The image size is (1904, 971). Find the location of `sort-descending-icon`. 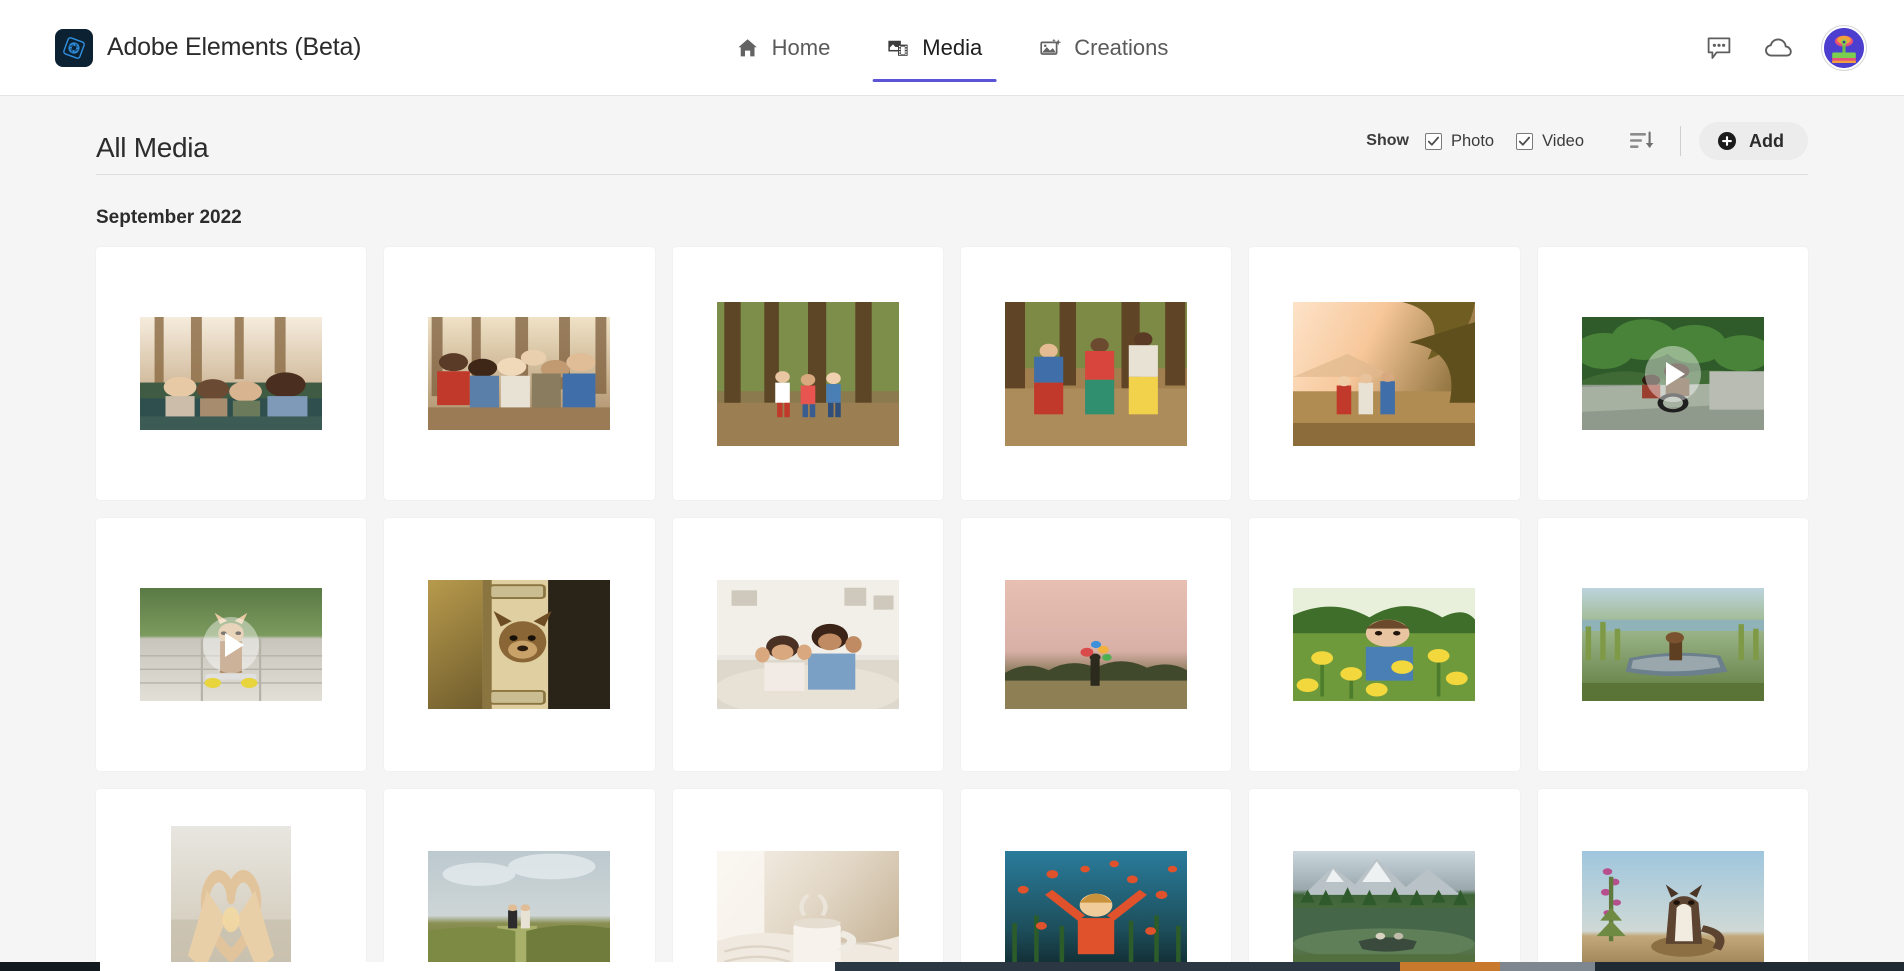

sort-descending-icon is located at coordinates (1642, 141).